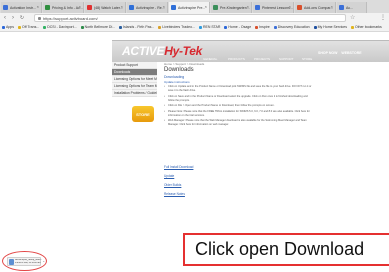 The height and width of the screenshot is (272, 389). What do you see at coordinates (13, 18) in the screenshot?
I see `forward-arrow-icon: ›` at bounding box center [13, 18].